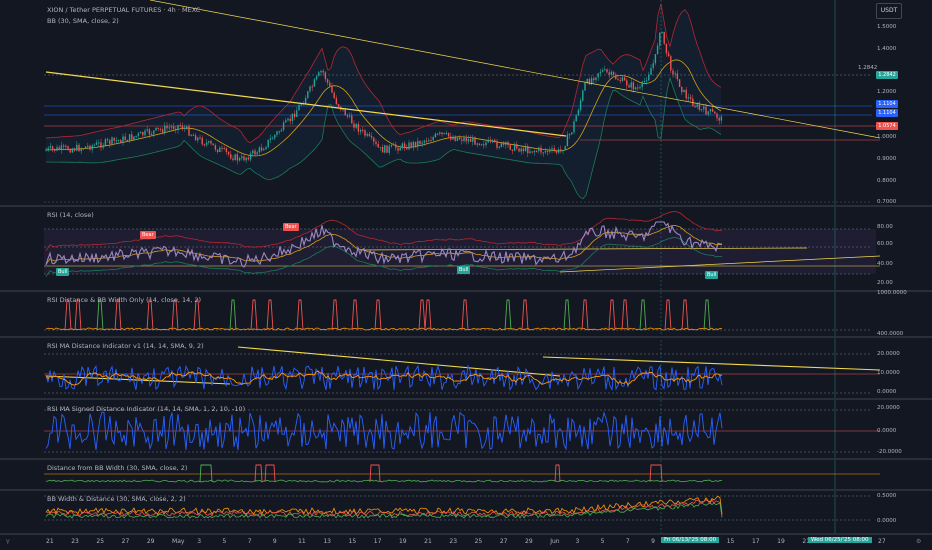 Image resolution: width=932 pixels, height=550 pixels. Describe the element at coordinates (83, 21) in the screenshot. I see `bb-indicator-label: BB (30, SMA, close, 2)` at that location.